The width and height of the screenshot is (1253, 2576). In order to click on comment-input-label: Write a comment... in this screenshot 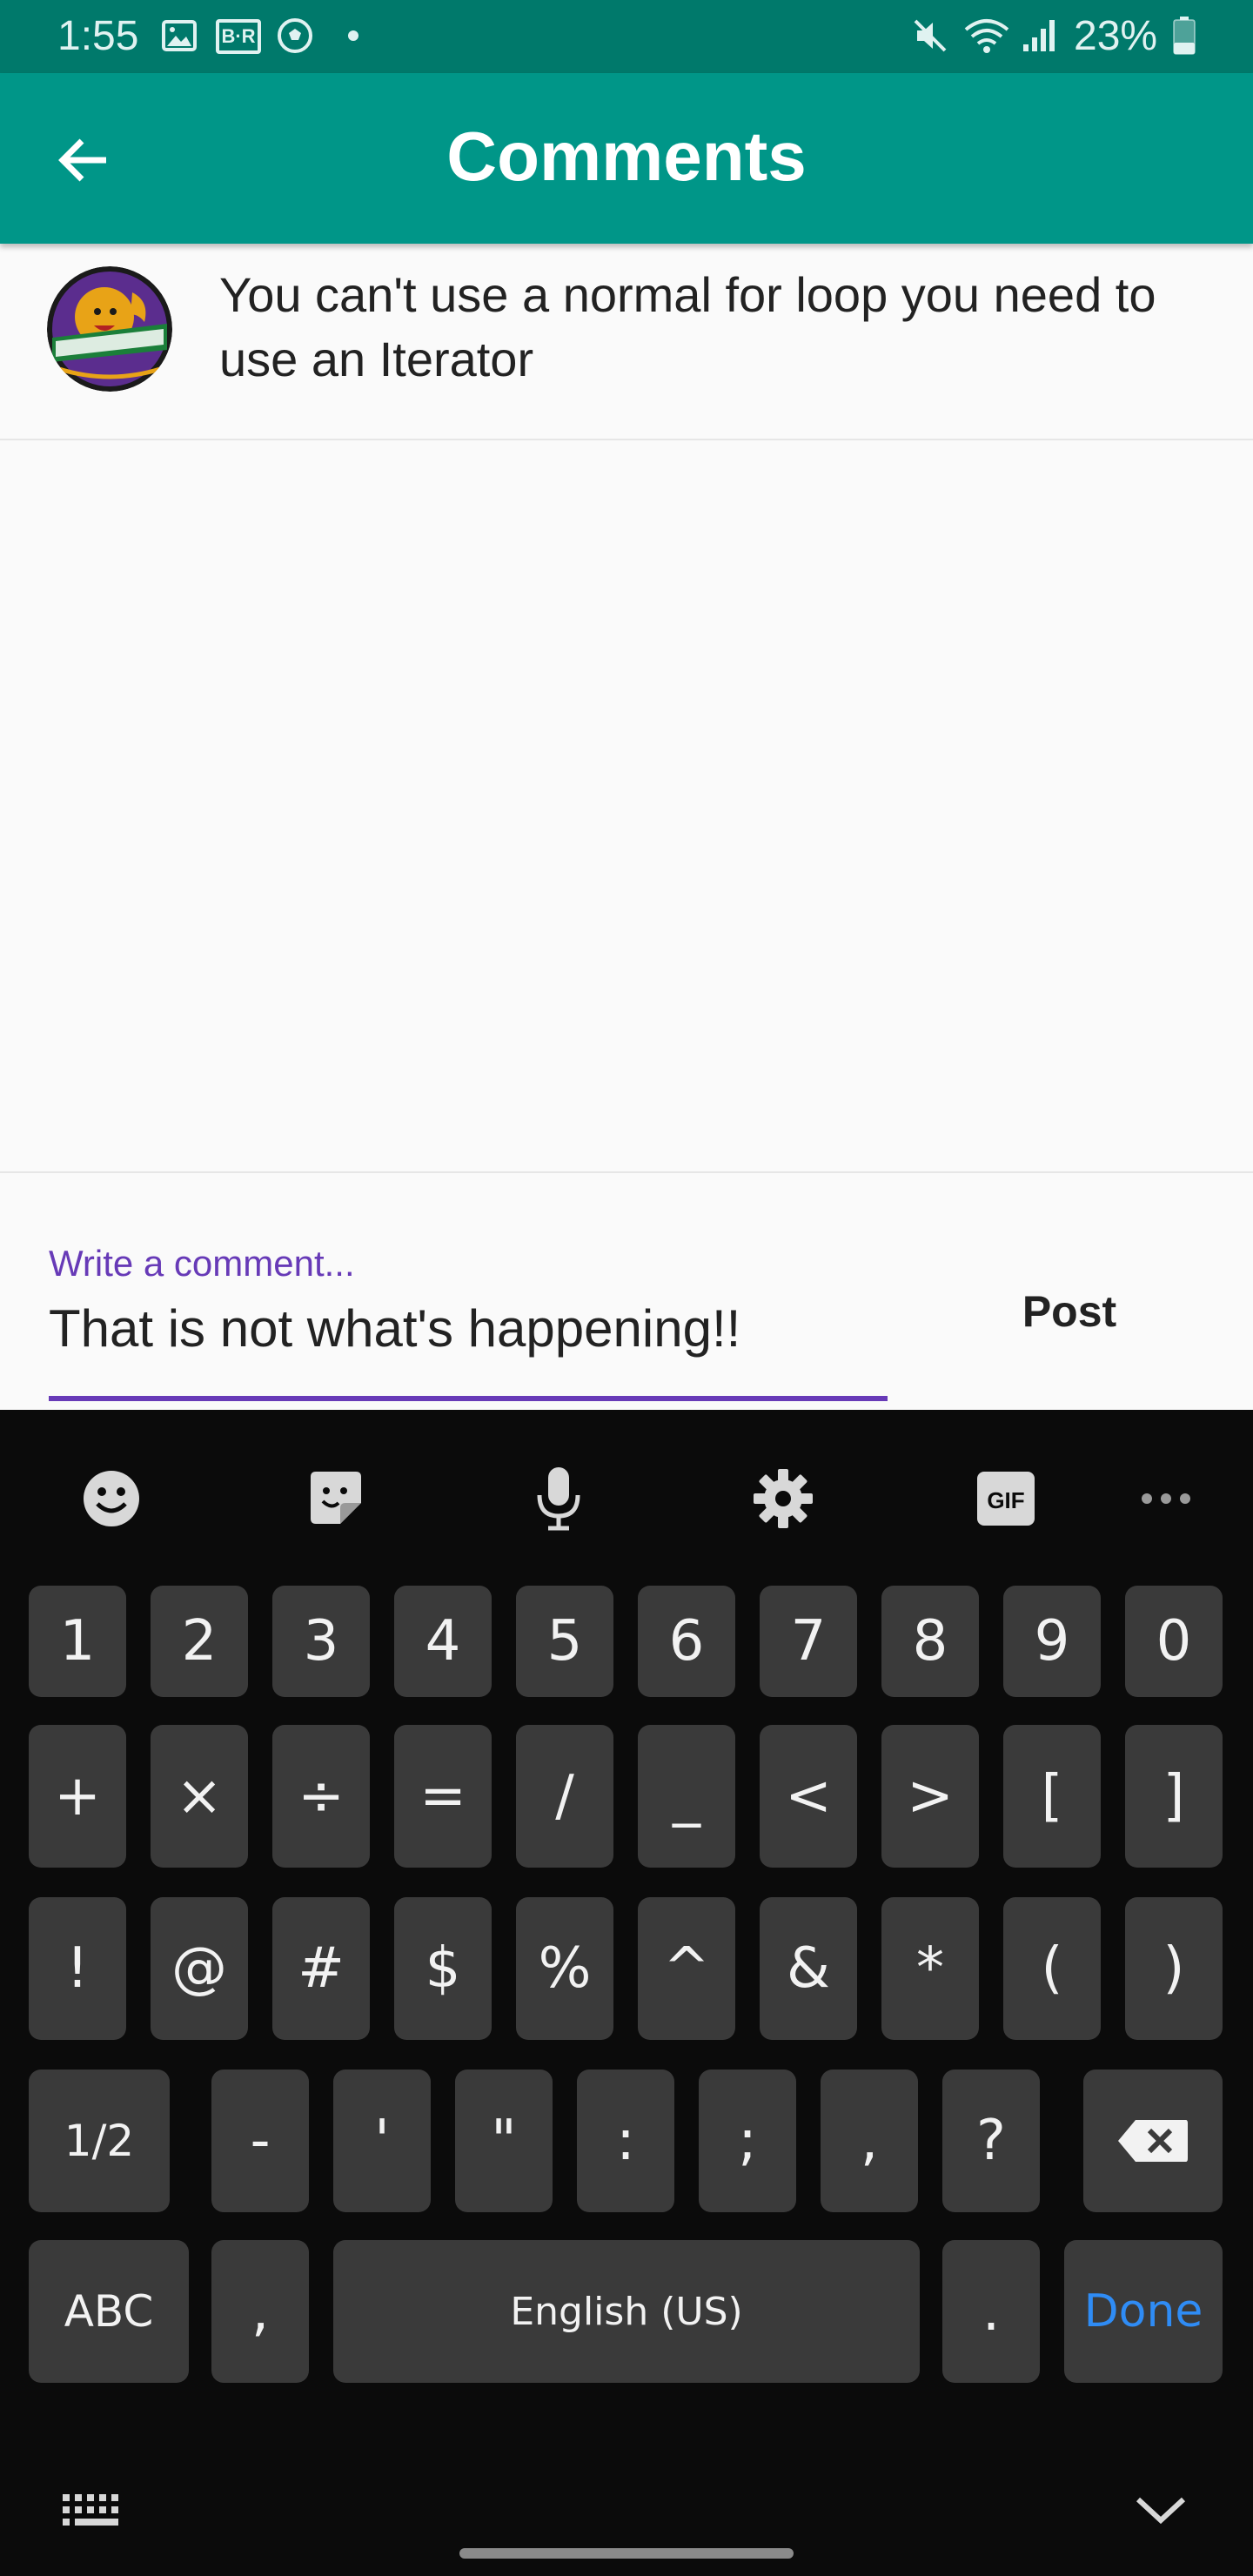, I will do `click(202, 1263)`.